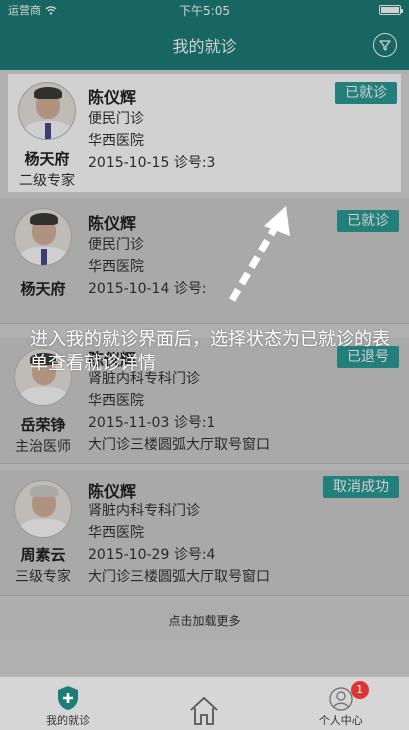 This screenshot has width=409, height=730. Describe the element at coordinates (361, 487) in the screenshot. I see `status-badge: 取消成功` at that location.